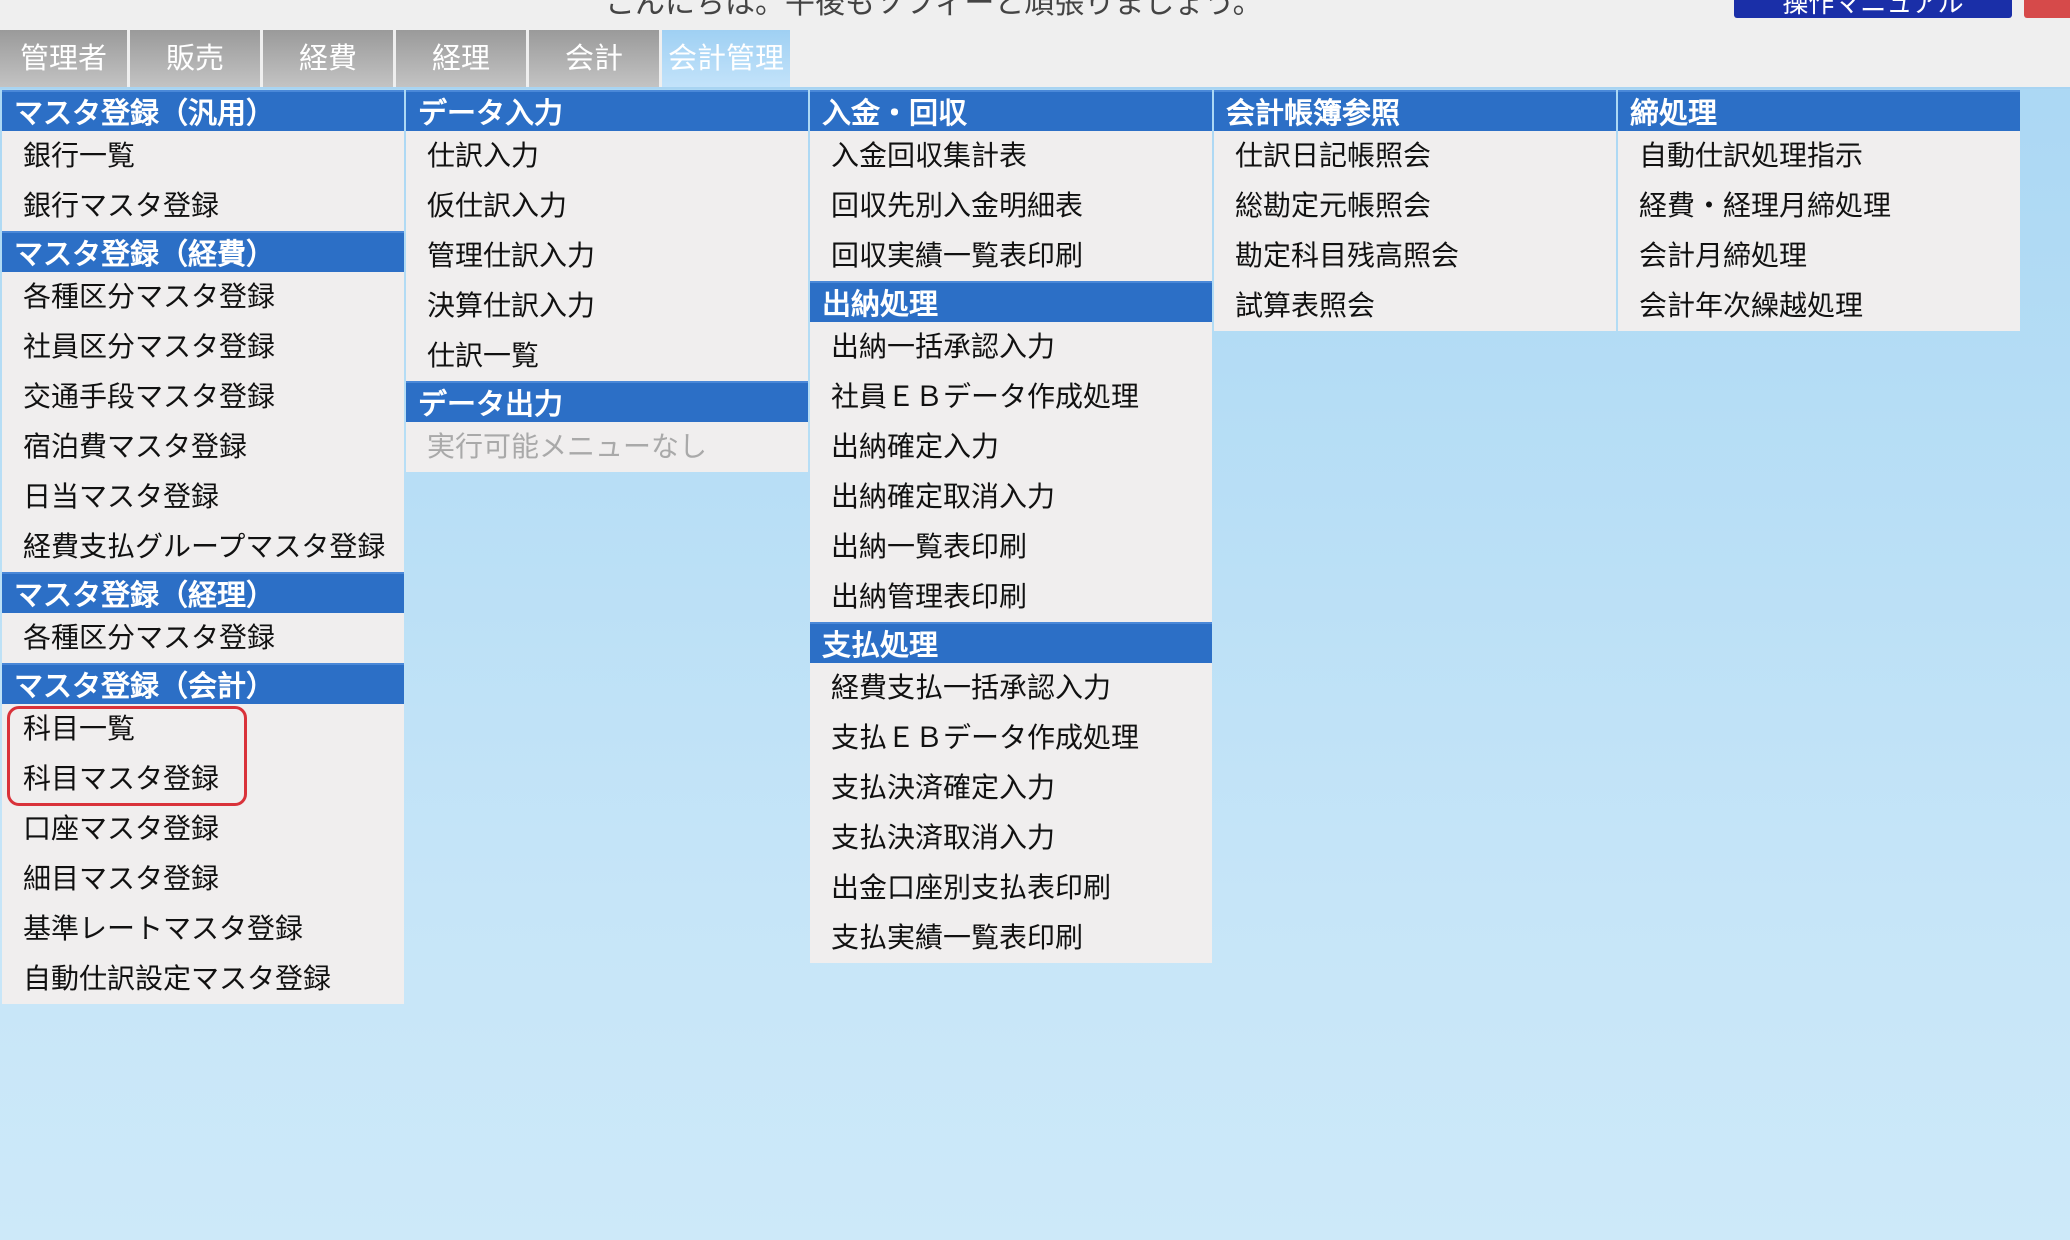 The height and width of the screenshot is (1240, 2070). What do you see at coordinates (1035, 58) in the screenshot?
I see `main-tab-bar: 管理者 販売 経費 経理 会計 会計管理` at bounding box center [1035, 58].